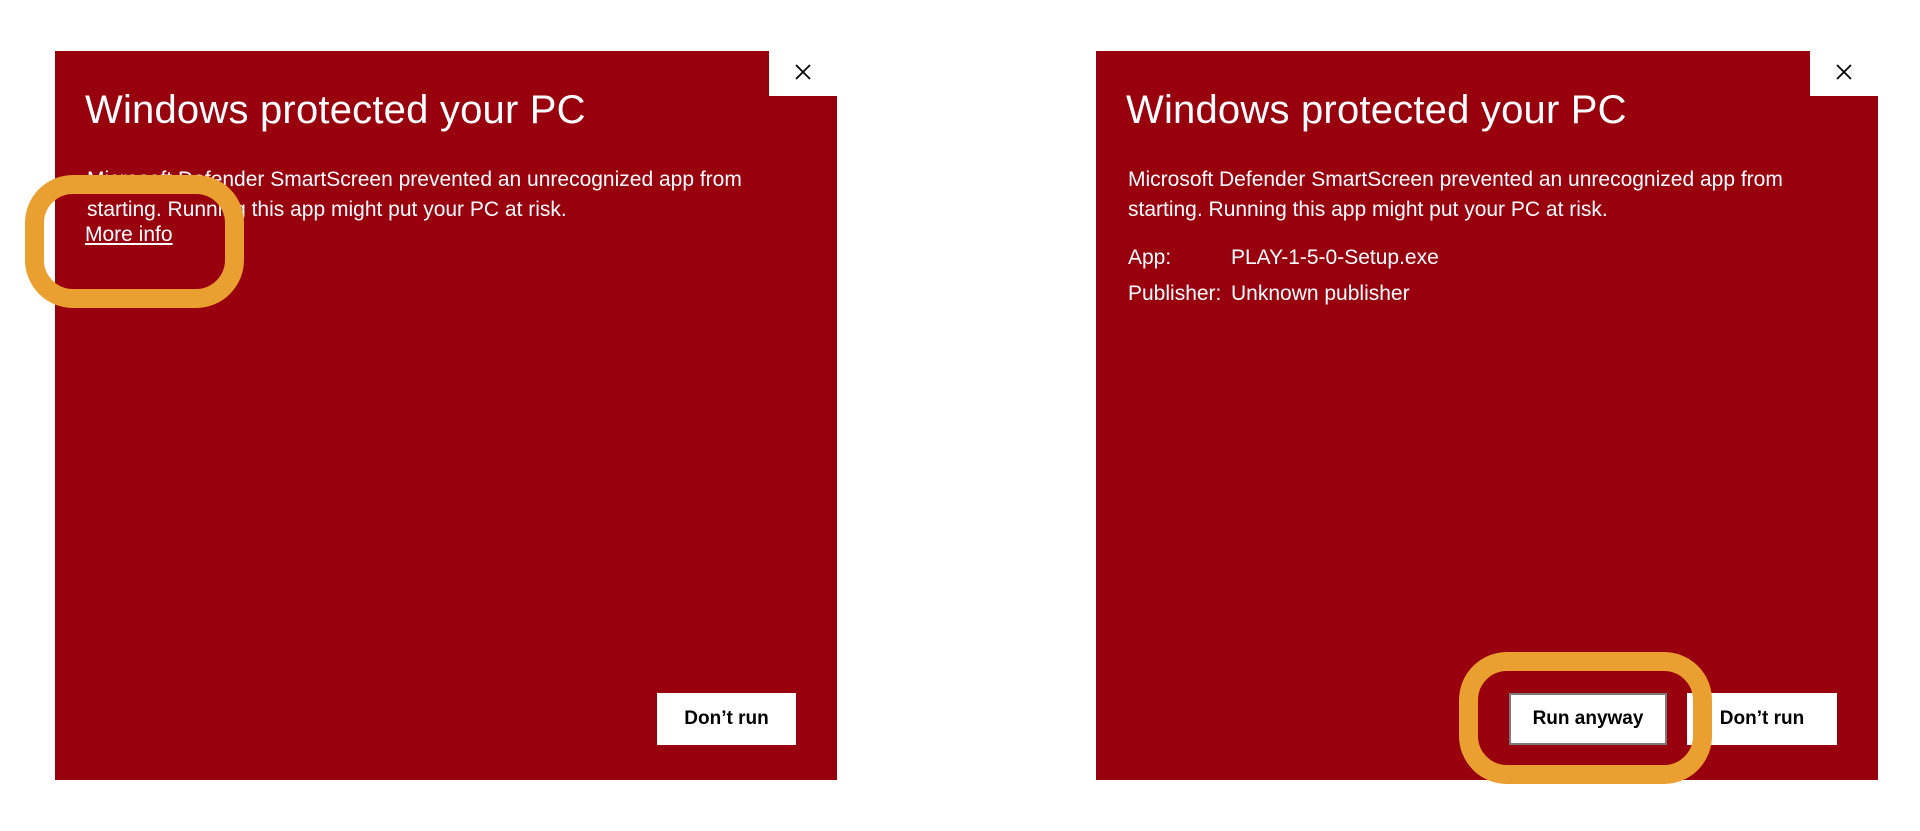 This screenshot has height=831, width=1920. Describe the element at coordinates (1320, 293) in the screenshot. I see `publisher-value: Unknown publisher` at that location.